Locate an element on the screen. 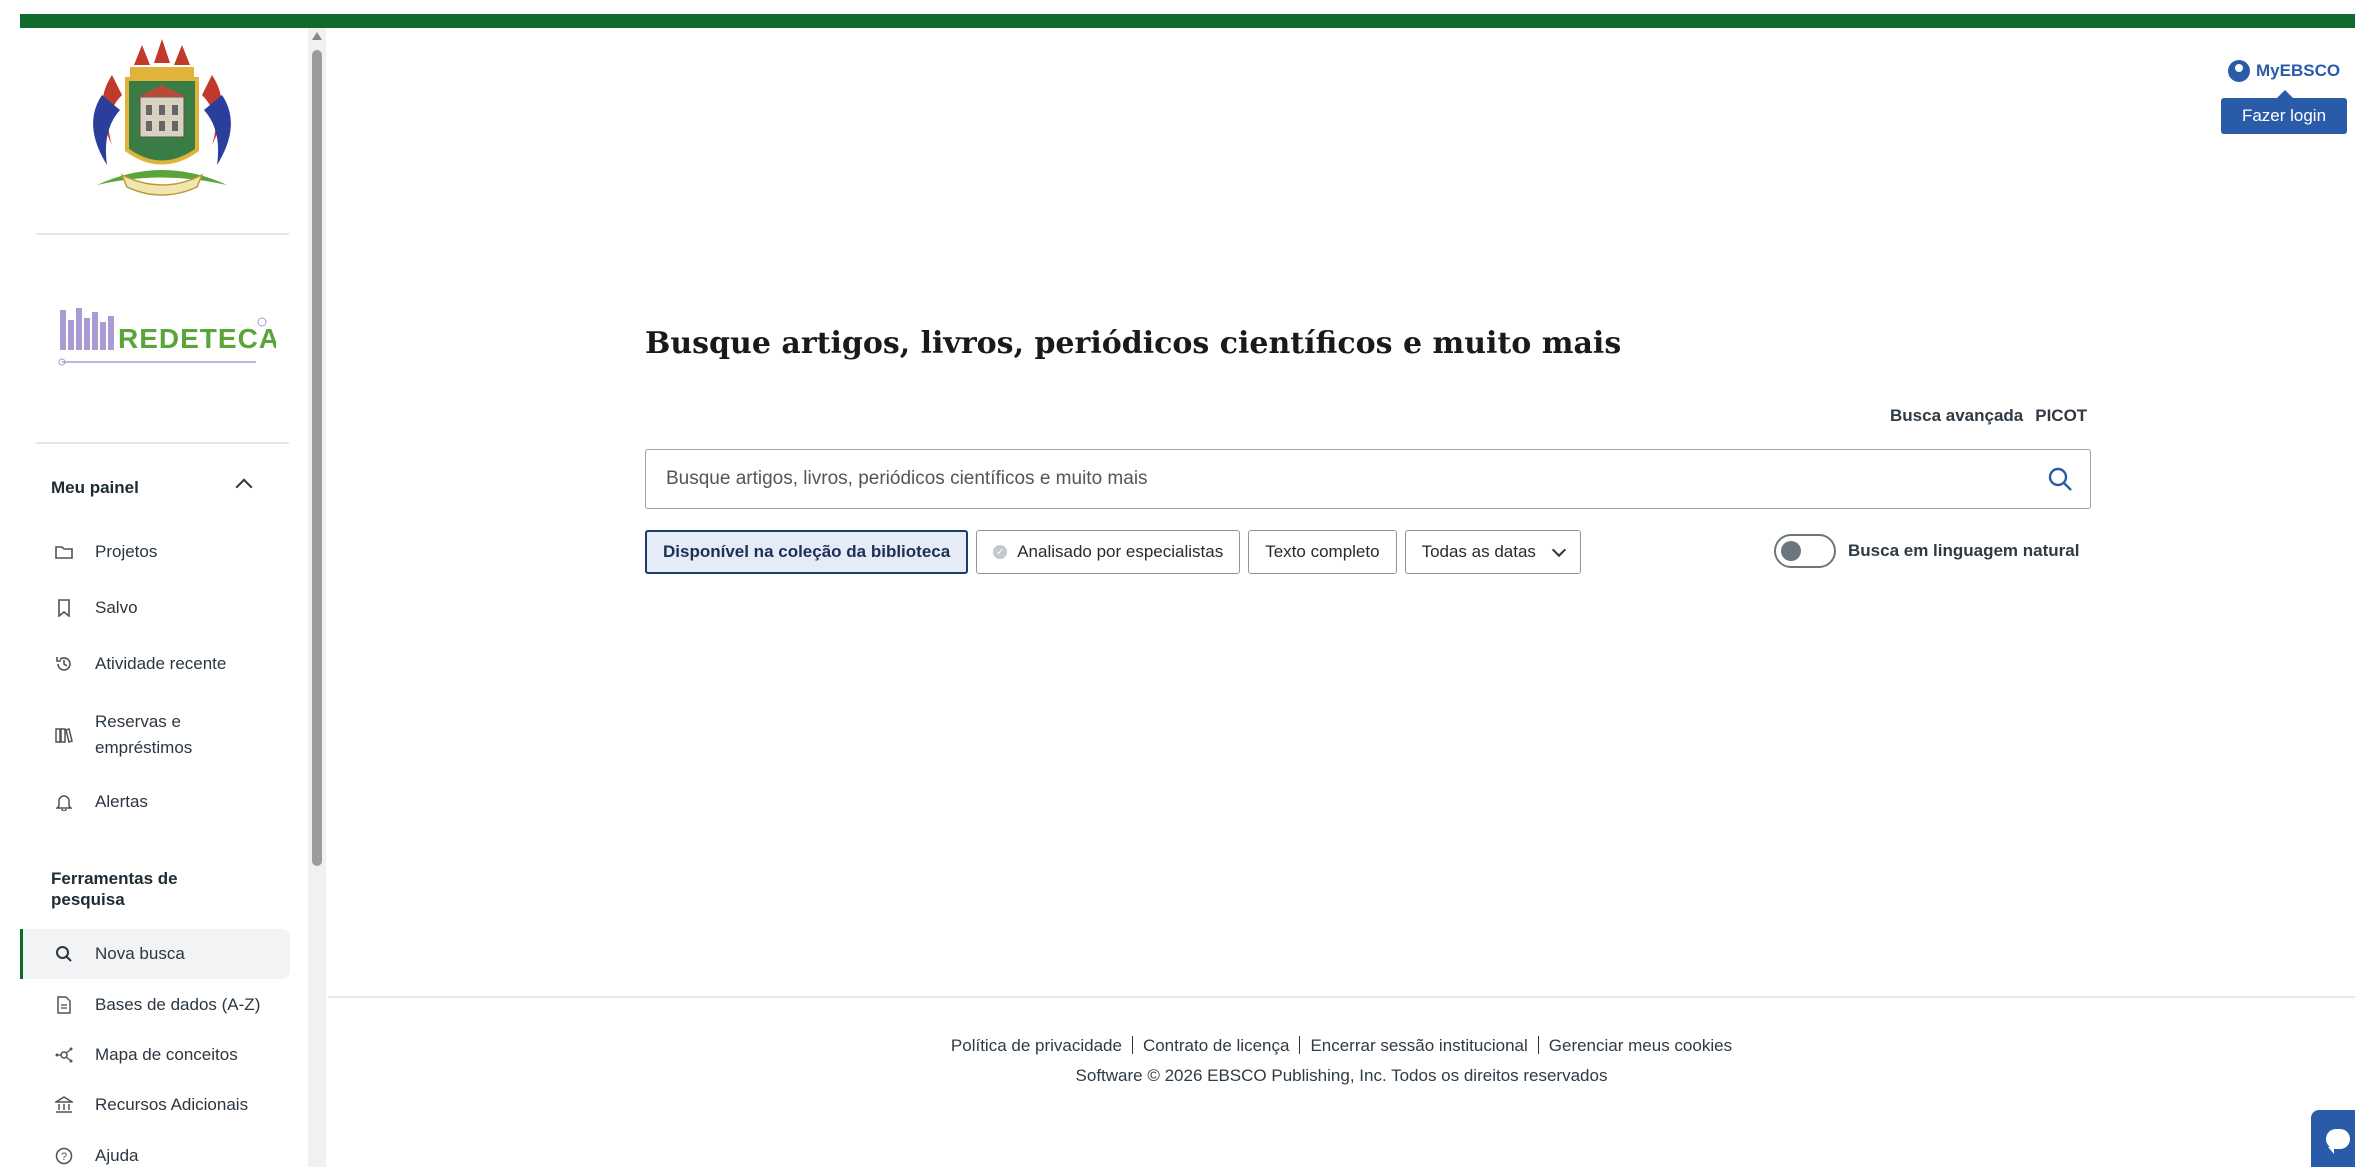 This screenshot has height=1167, width=2355. sidebar-scrollbar is located at coordinates (317, 597).